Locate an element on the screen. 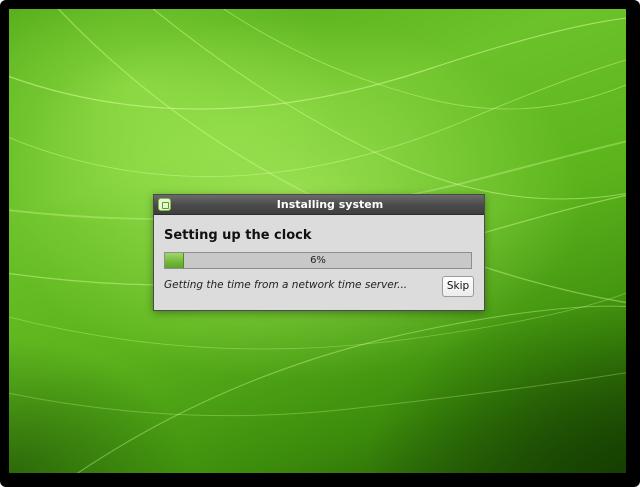  progress-bar: 6% is located at coordinates (318, 260).